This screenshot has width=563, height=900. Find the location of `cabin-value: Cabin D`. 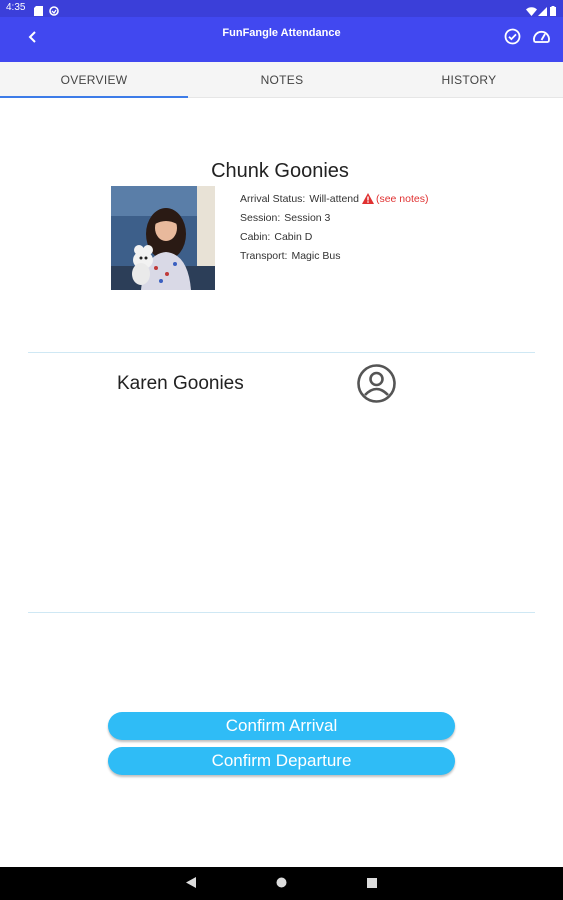

cabin-value: Cabin D is located at coordinates (293, 236).